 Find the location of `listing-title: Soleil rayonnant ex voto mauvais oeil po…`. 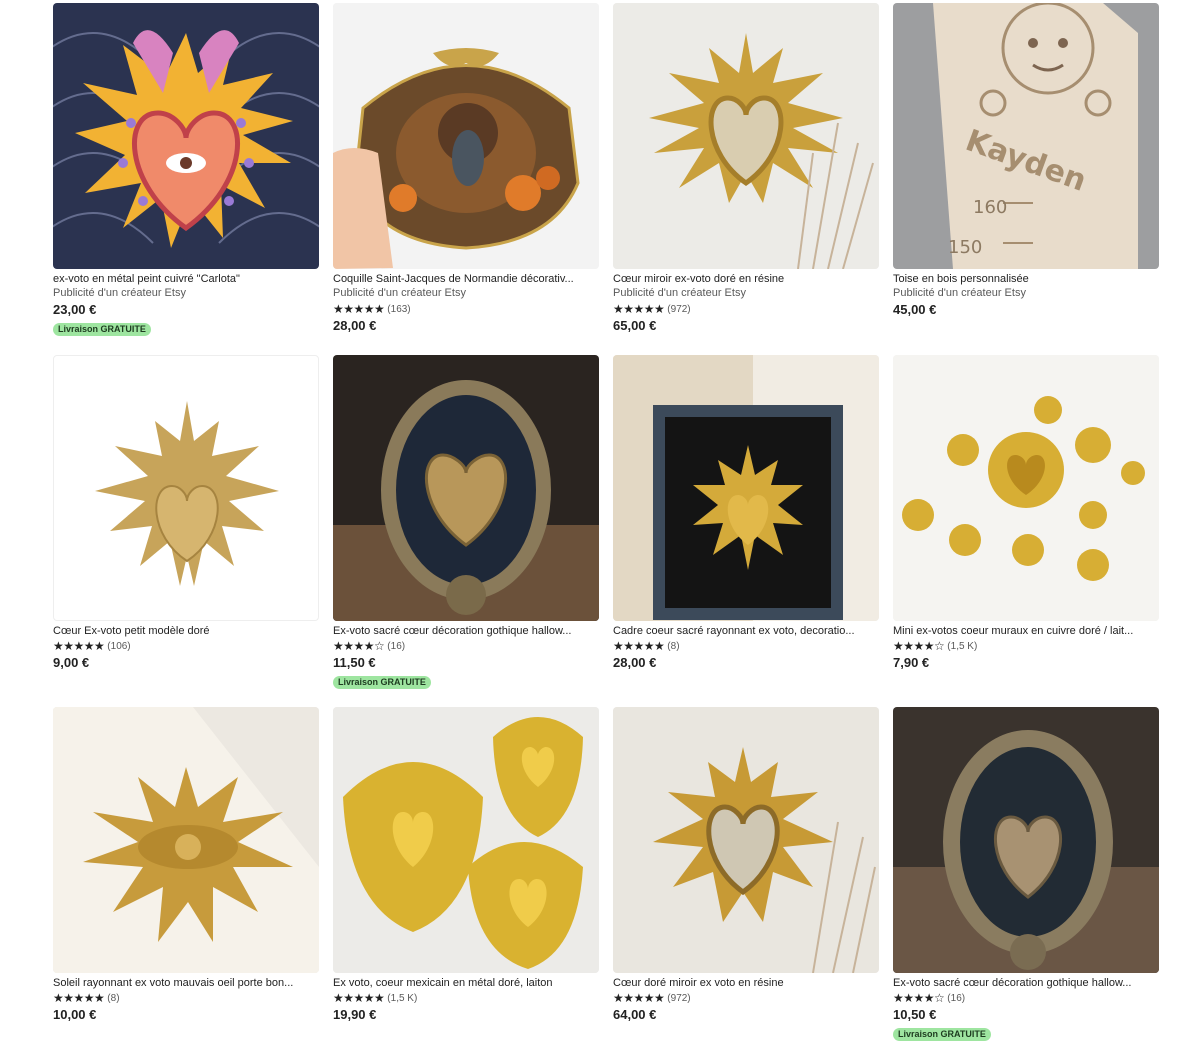

listing-title: Soleil rayonnant ex voto mauvais oeil po… is located at coordinates (186, 983).